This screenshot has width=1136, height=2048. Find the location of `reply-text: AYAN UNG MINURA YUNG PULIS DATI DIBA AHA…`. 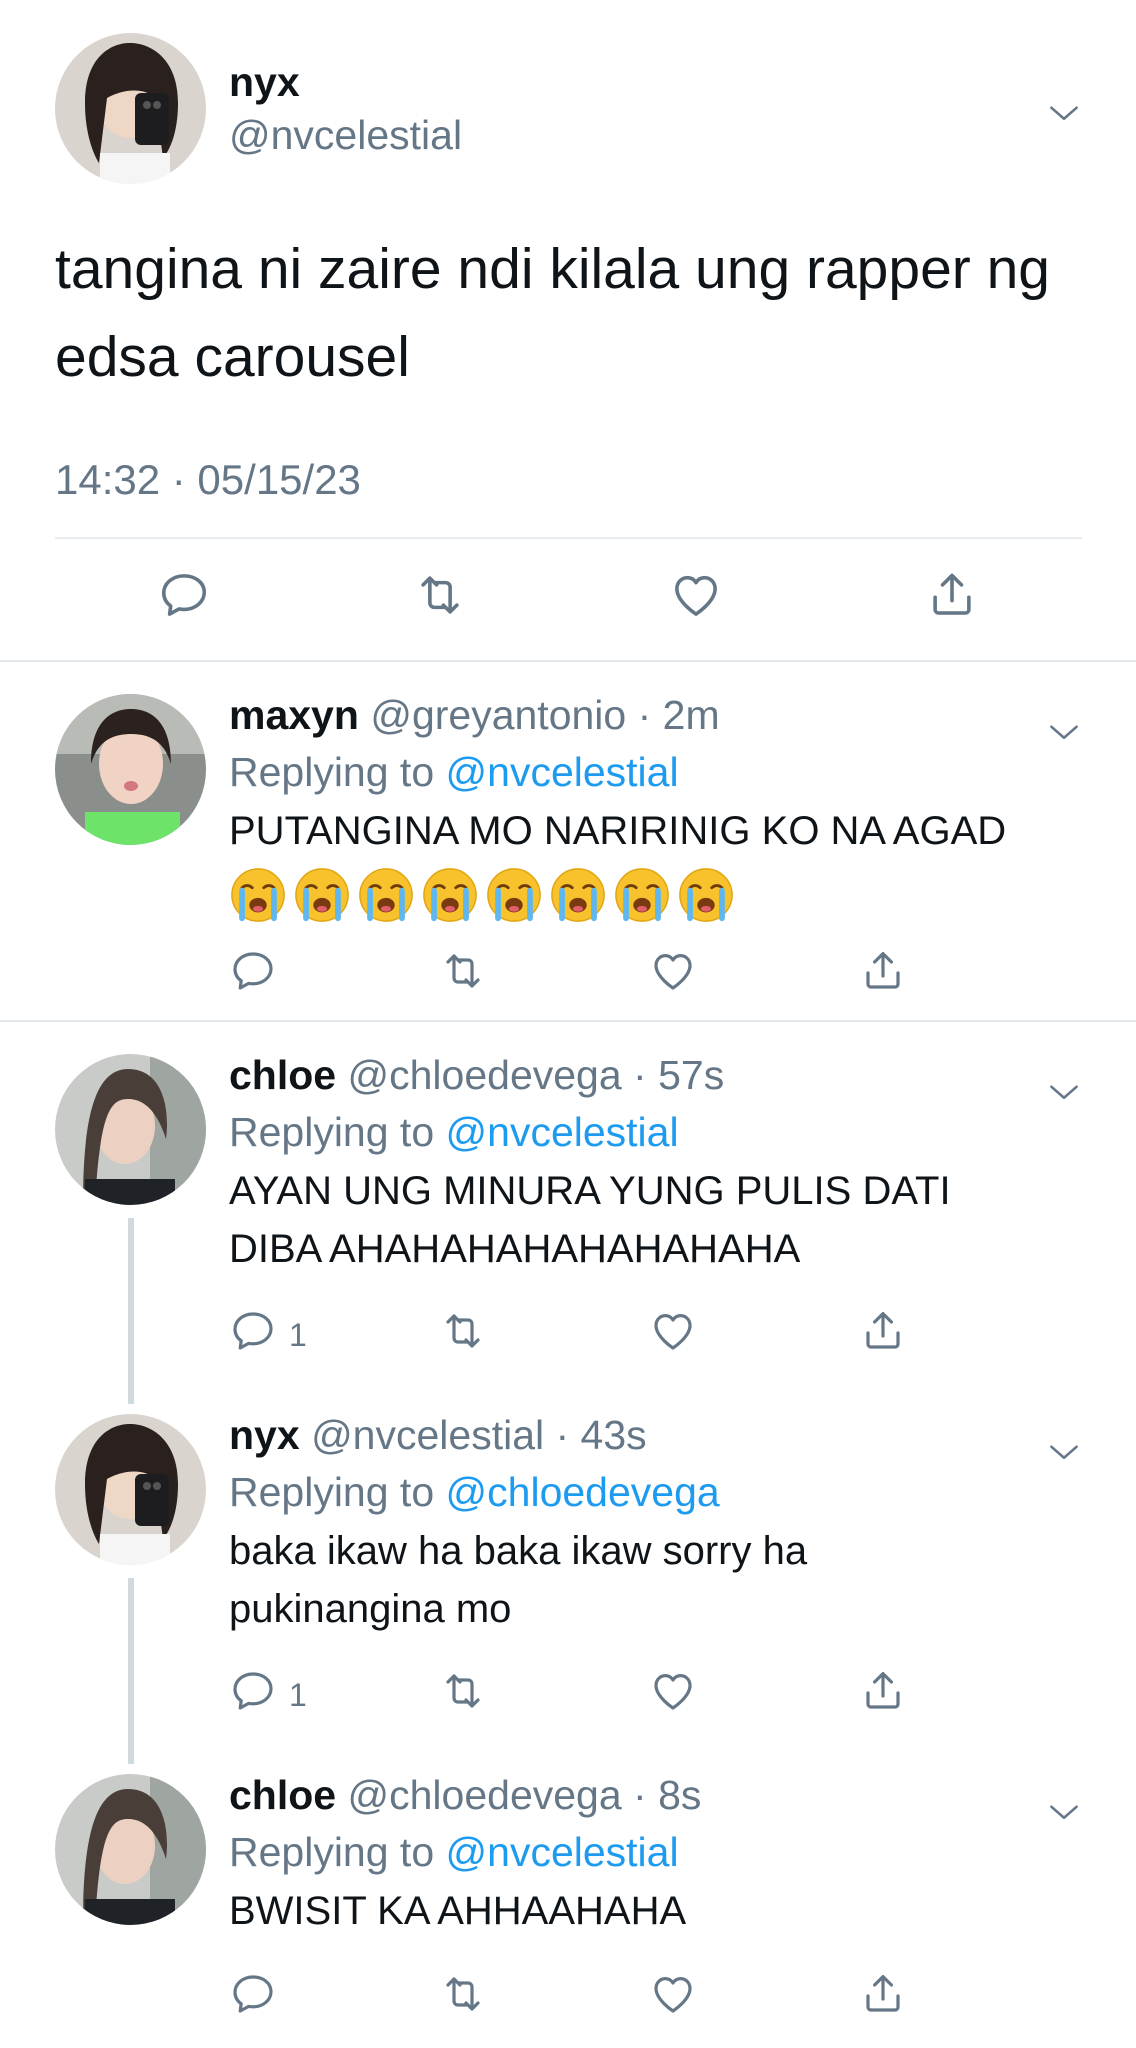

reply-text: AYAN UNG MINURA YUNG PULIS DATI DIBA AHA… is located at coordinates (590, 1220).